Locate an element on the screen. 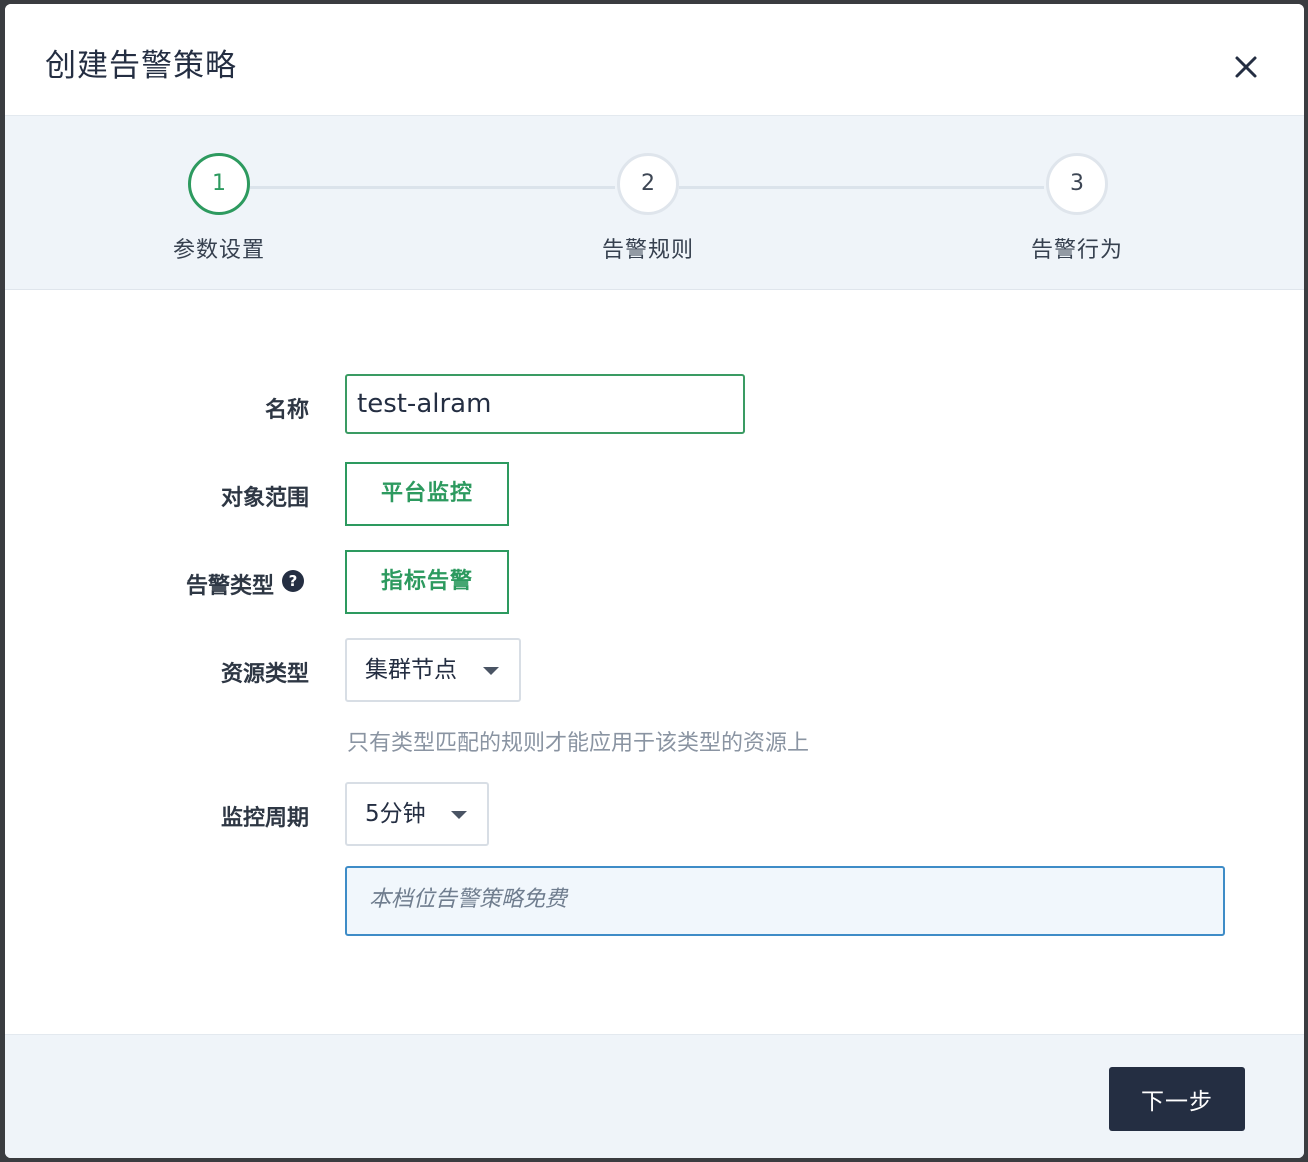  close-icon is located at coordinates (1246, 67).